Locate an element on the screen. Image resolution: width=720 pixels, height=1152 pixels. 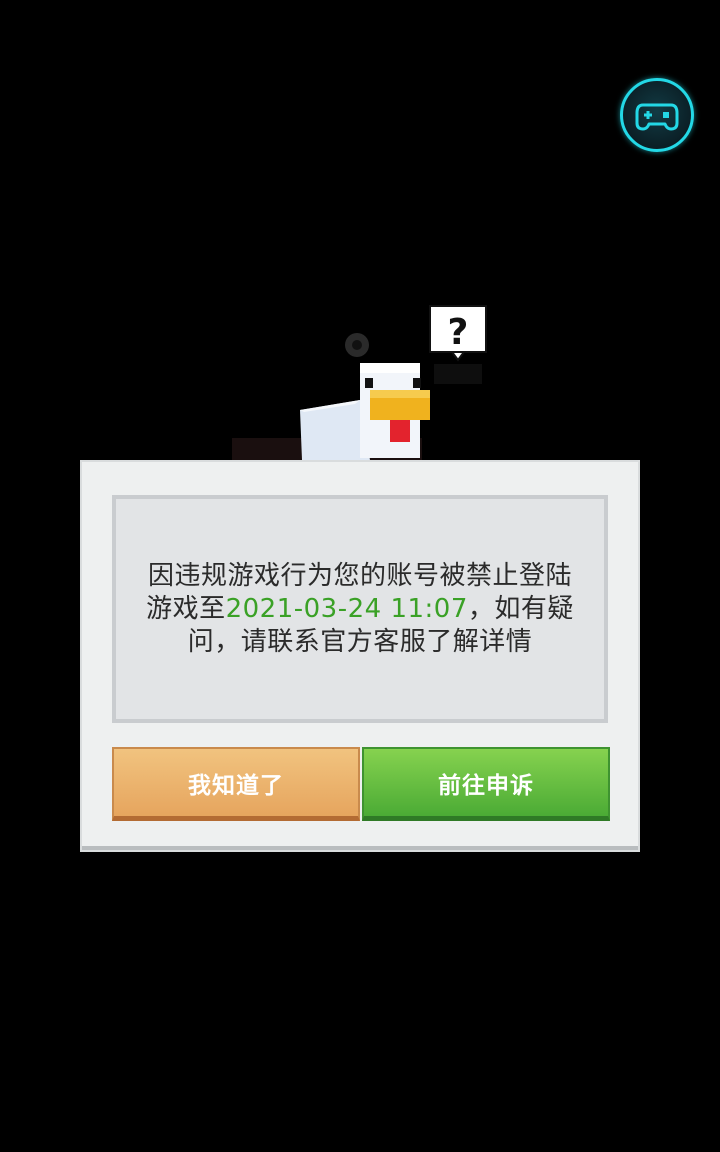
ok-button: 我知道了 is located at coordinates (236, 784).